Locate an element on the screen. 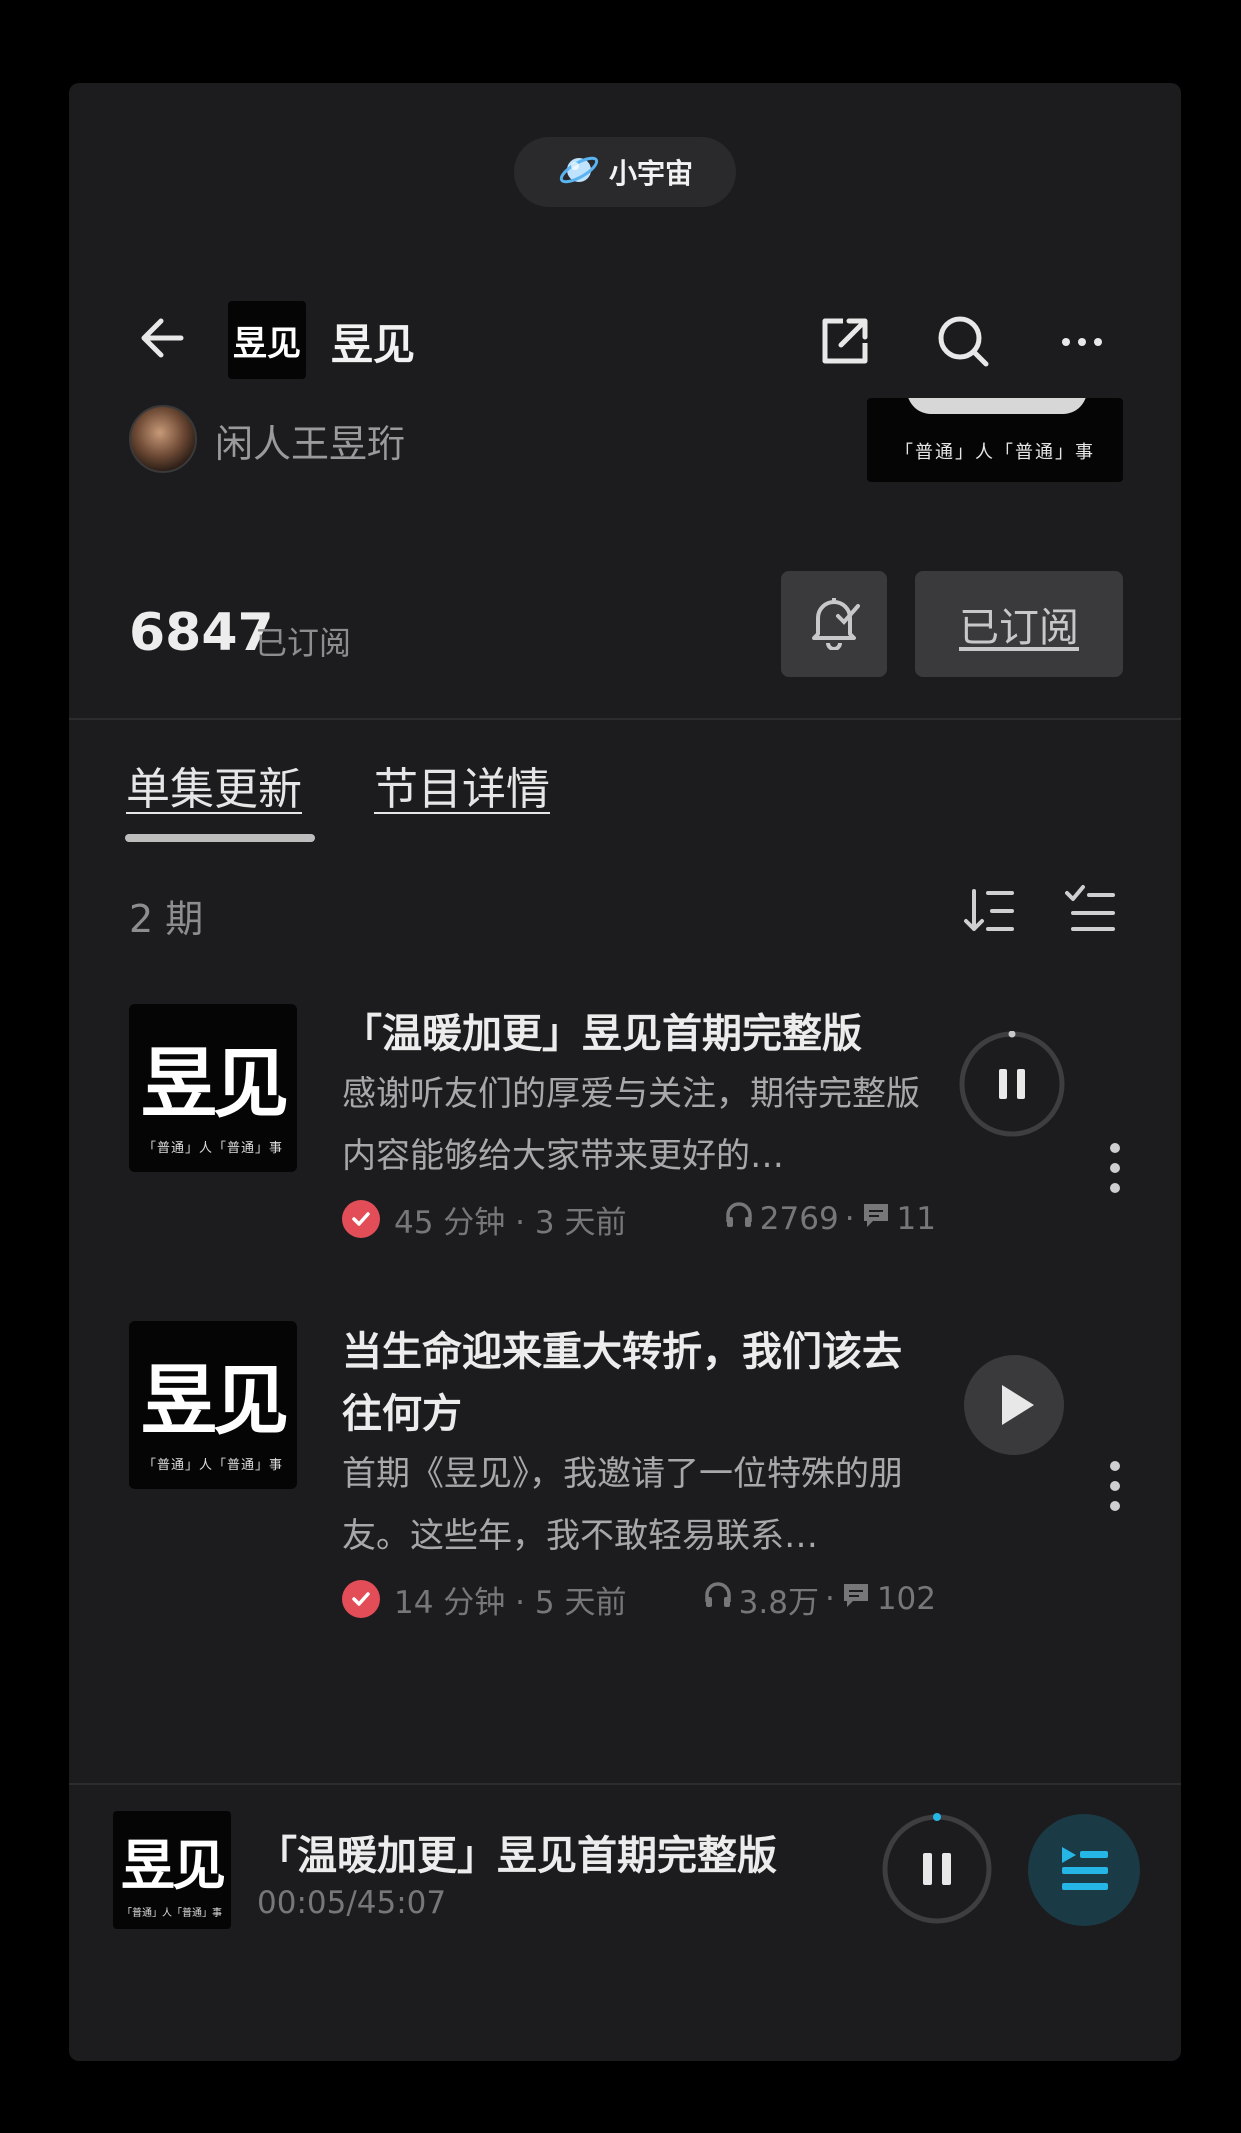 This screenshot has width=1241, height=2133. episode-play-button is located at coordinates (1014, 1405).